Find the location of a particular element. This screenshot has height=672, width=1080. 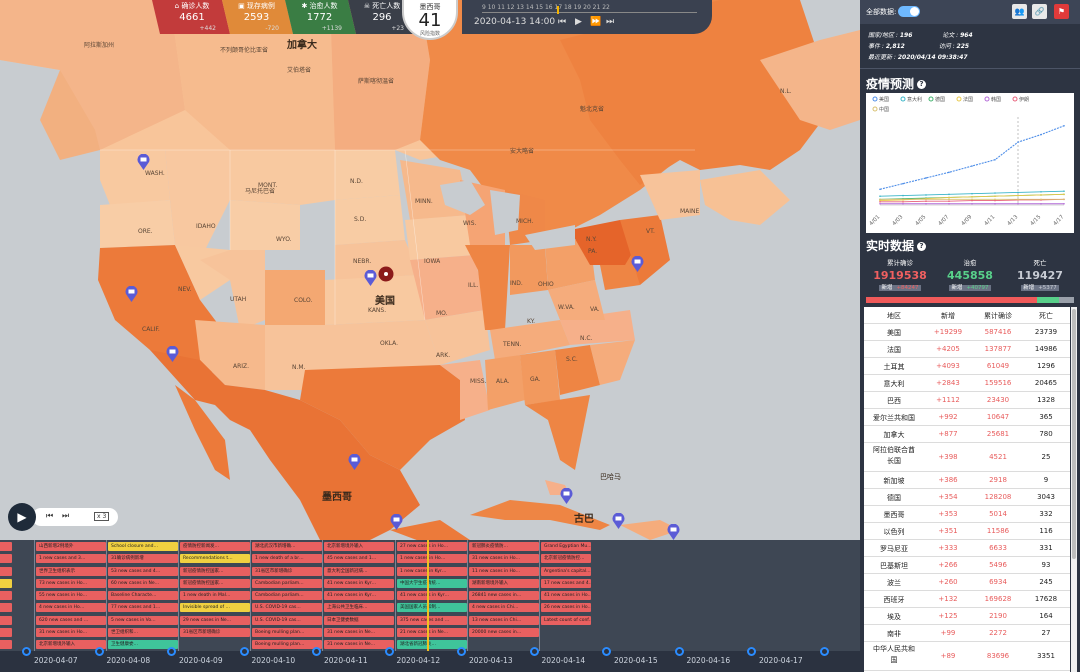

table-row: 罗马尼亚 +333 6633 331 is located at coordinates (967, 548).